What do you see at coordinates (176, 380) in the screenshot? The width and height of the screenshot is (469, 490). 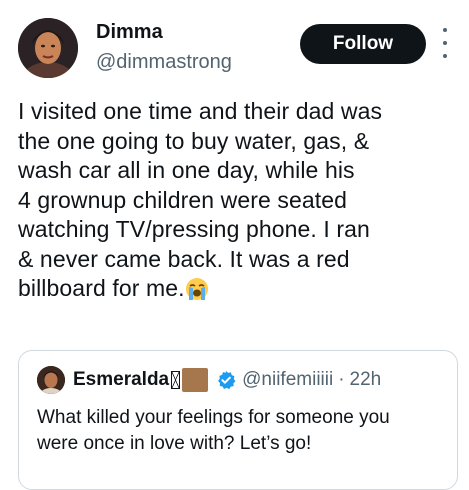 I see `missing-glyph-icon` at bounding box center [176, 380].